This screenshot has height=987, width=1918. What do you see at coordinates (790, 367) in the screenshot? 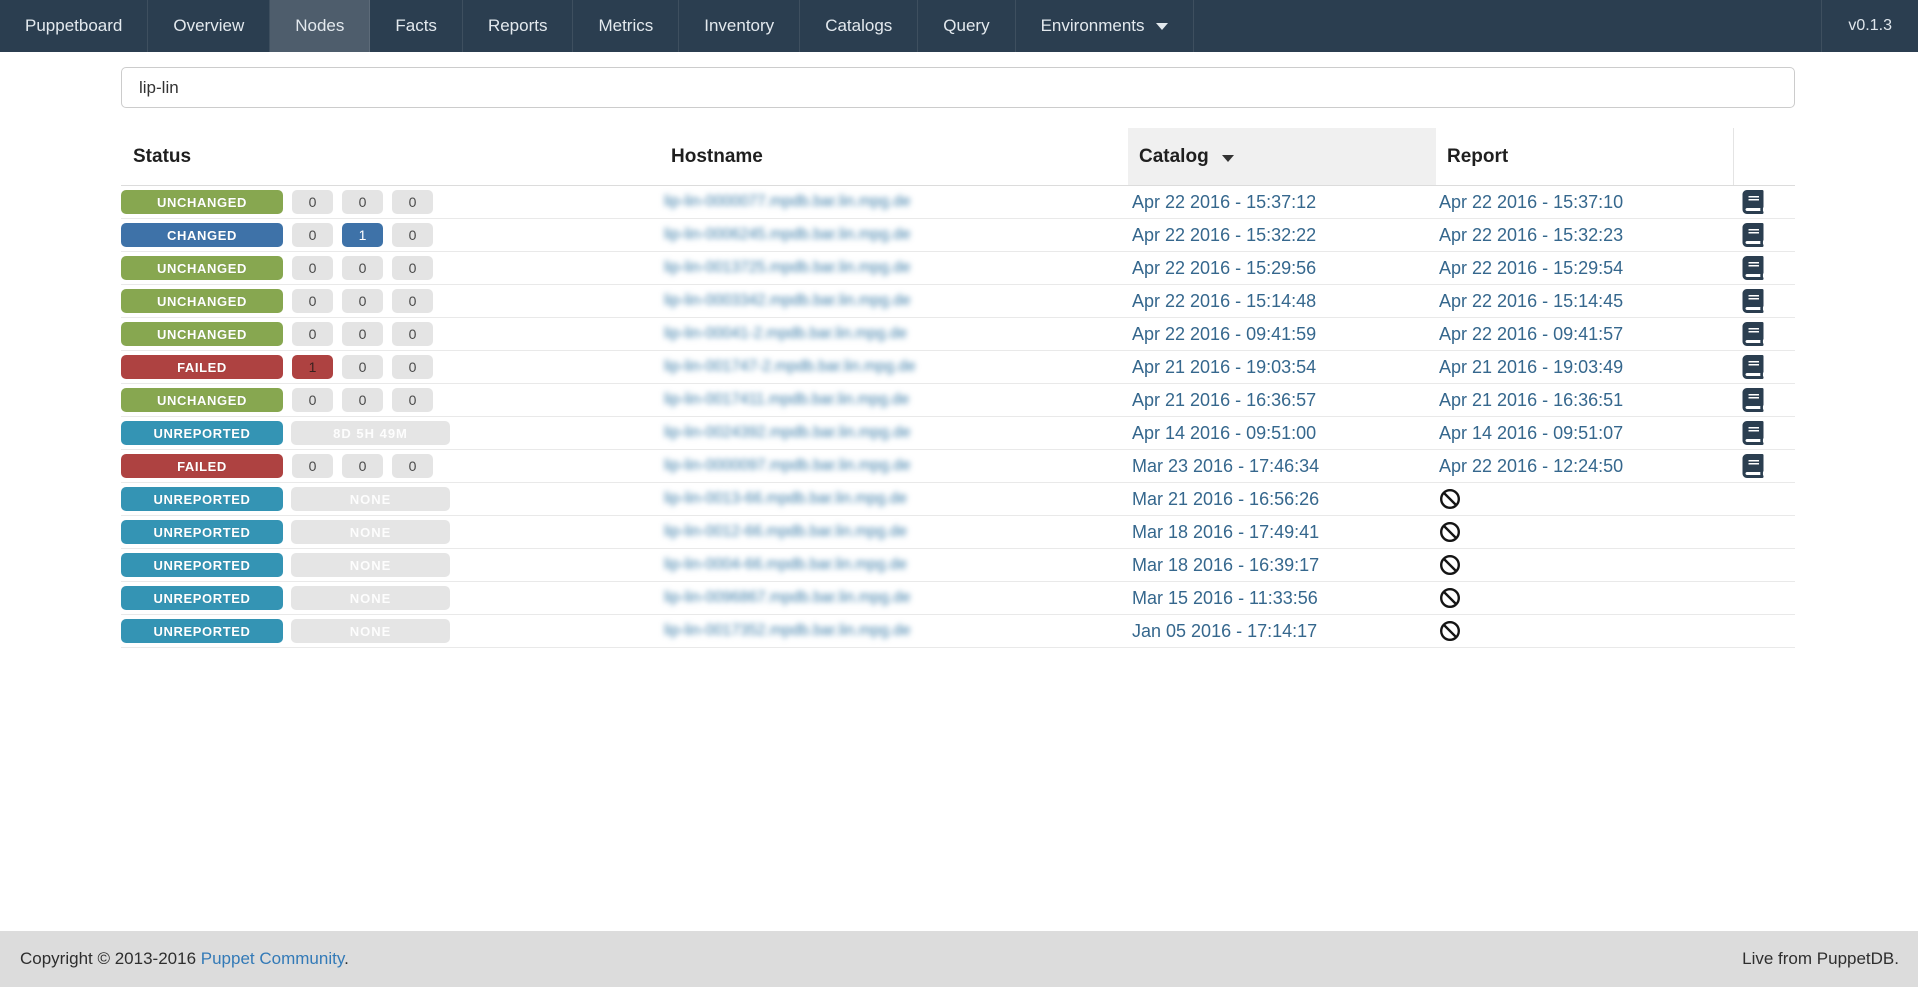
I see `hostname-link: lip-lin-001747-2.mpdb.bar.lin.mpg.de` at bounding box center [790, 367].